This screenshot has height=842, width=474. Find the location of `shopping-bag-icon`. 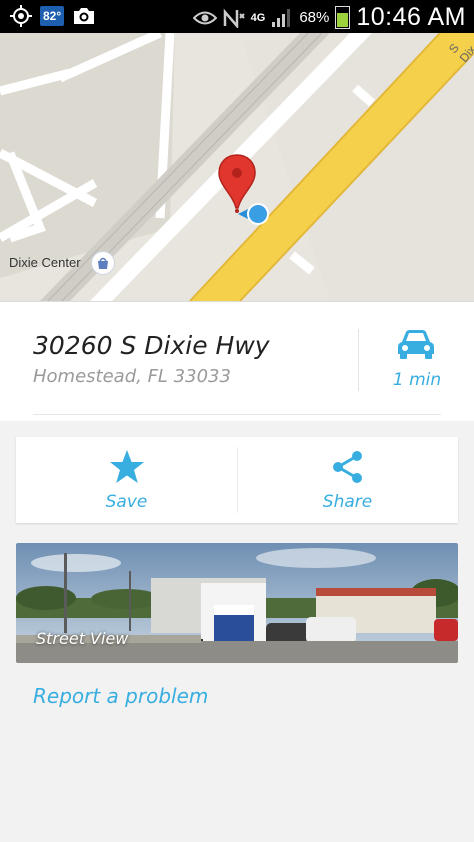

shopping-bag-icon is located at coordinates (103, 263).